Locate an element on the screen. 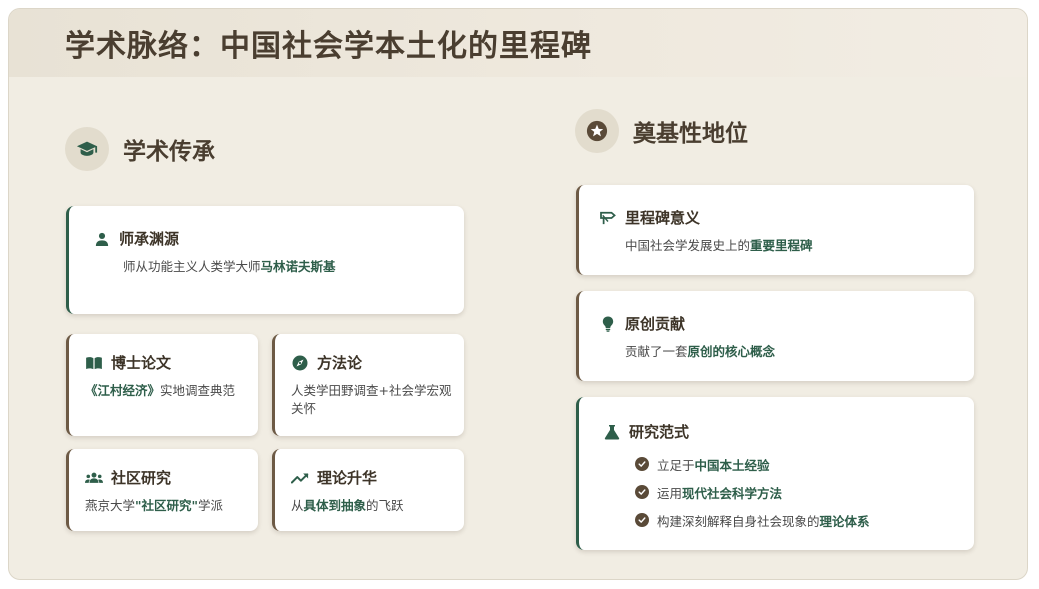 The width and height of the screenshot is (1039, 589). flask-icon is located at coordinates (612, 432).